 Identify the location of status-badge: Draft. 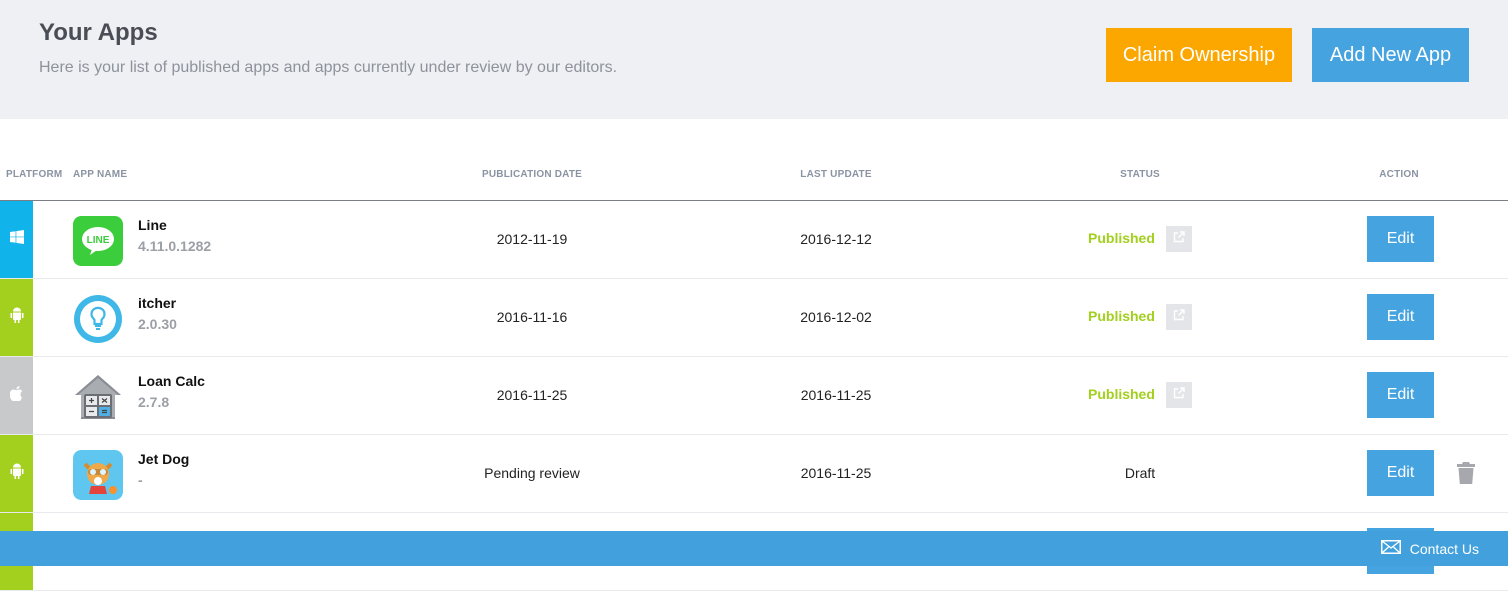
(1140, 473).